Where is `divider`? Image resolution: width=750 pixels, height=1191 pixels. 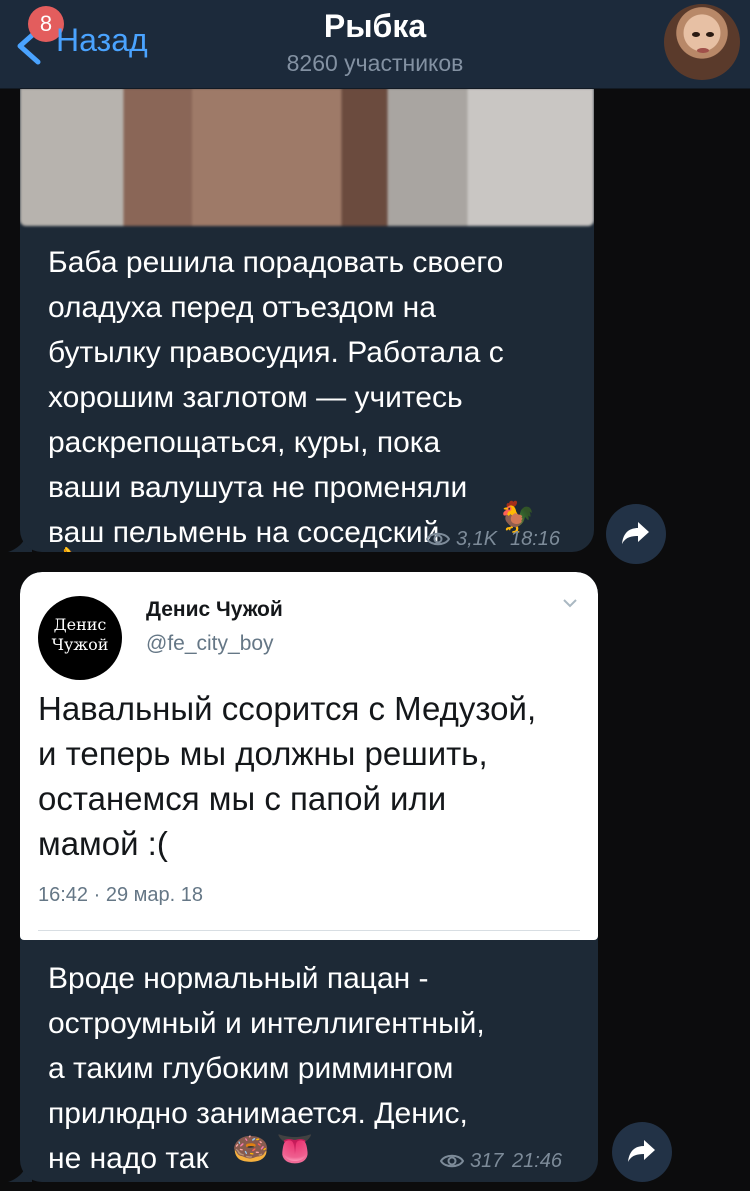 divider is located at coordinates (309, 930).